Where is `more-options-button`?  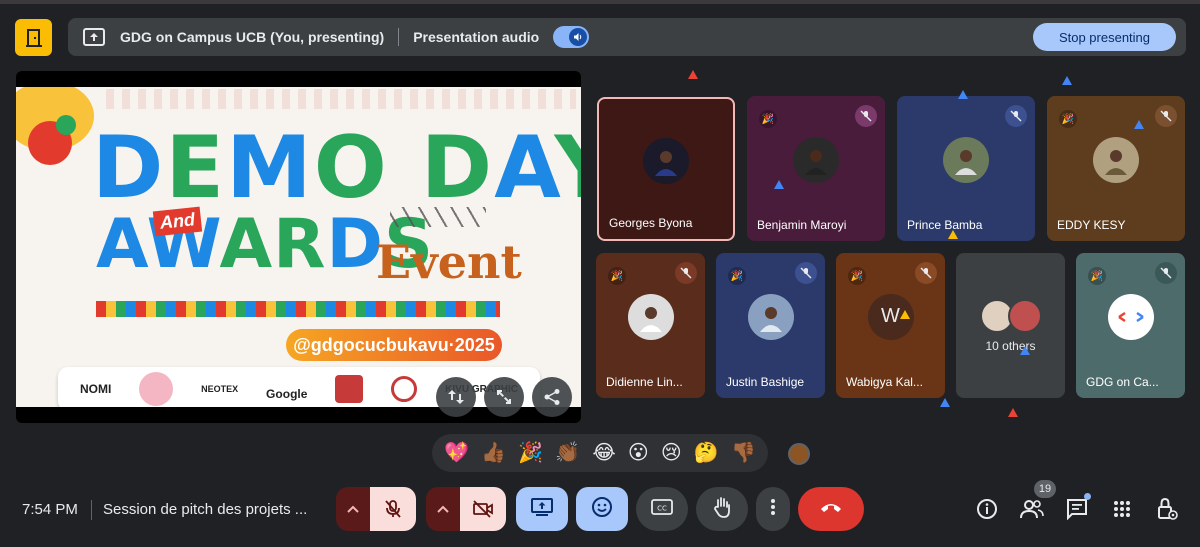 more-options-button is located at coordinates (773, 509).